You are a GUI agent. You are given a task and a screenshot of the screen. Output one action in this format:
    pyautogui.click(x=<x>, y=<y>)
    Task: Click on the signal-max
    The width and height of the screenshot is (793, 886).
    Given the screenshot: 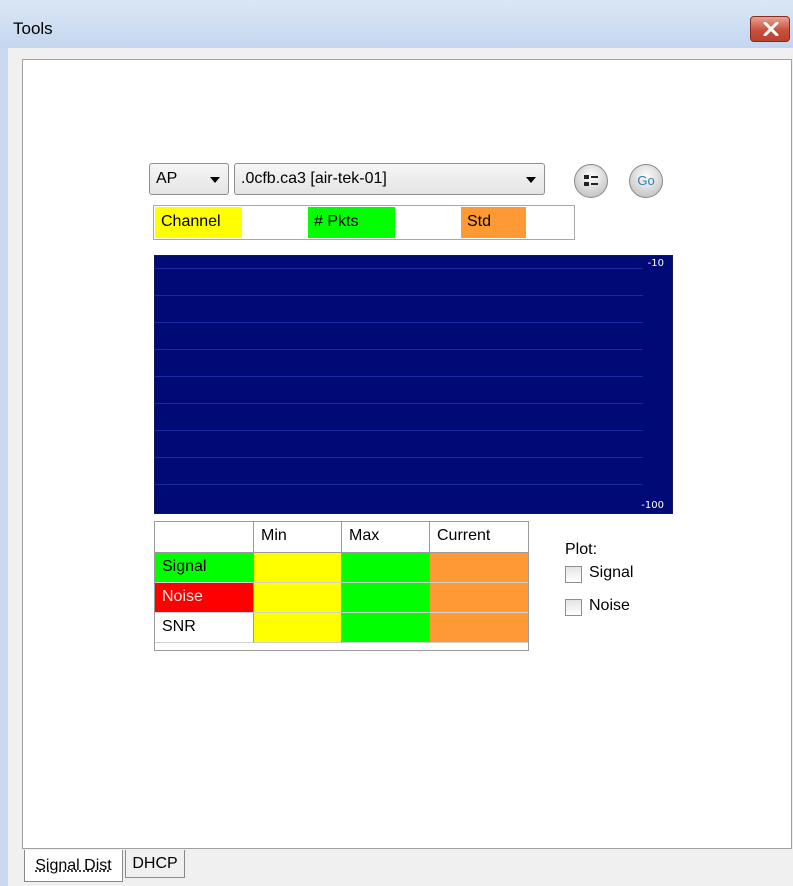 What is the action you would take?
    pyautogui.click(x=386, y=568)
    